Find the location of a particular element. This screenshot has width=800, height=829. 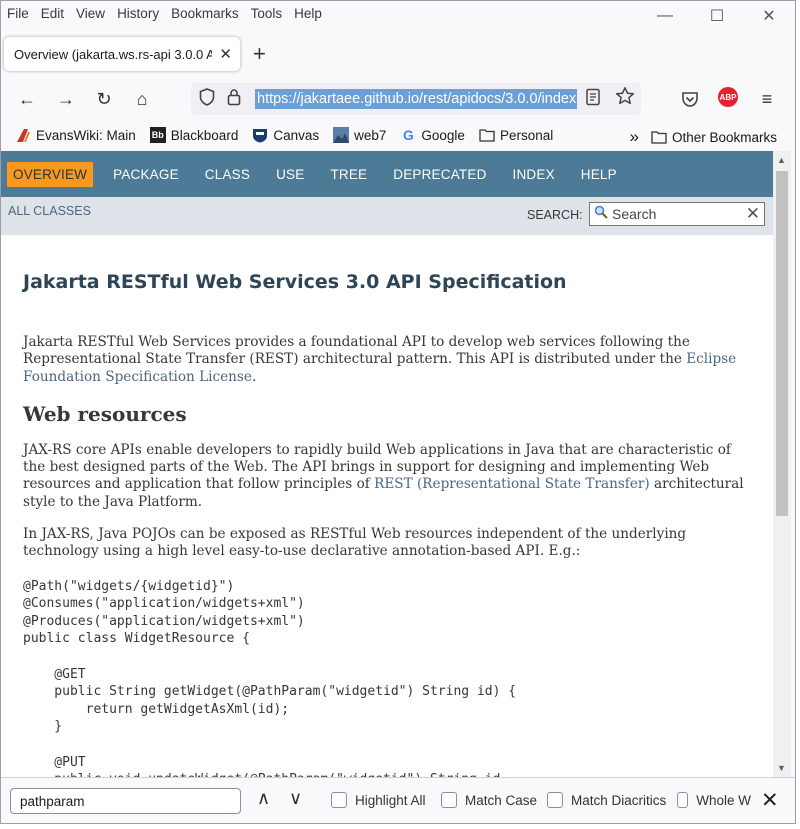

back-button: ← is located at coordinates (27, 99).